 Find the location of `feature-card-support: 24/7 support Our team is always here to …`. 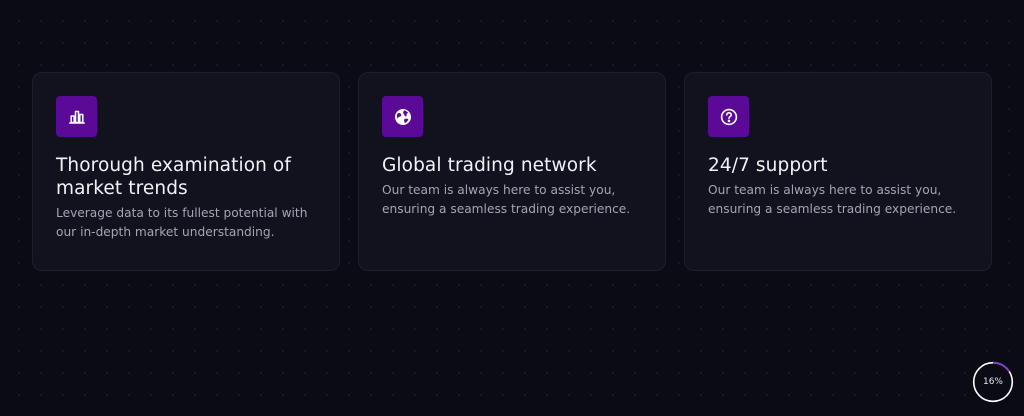

feature-card-support: 24/7 support Our team is always here to … is located at coordinates (838, 171).